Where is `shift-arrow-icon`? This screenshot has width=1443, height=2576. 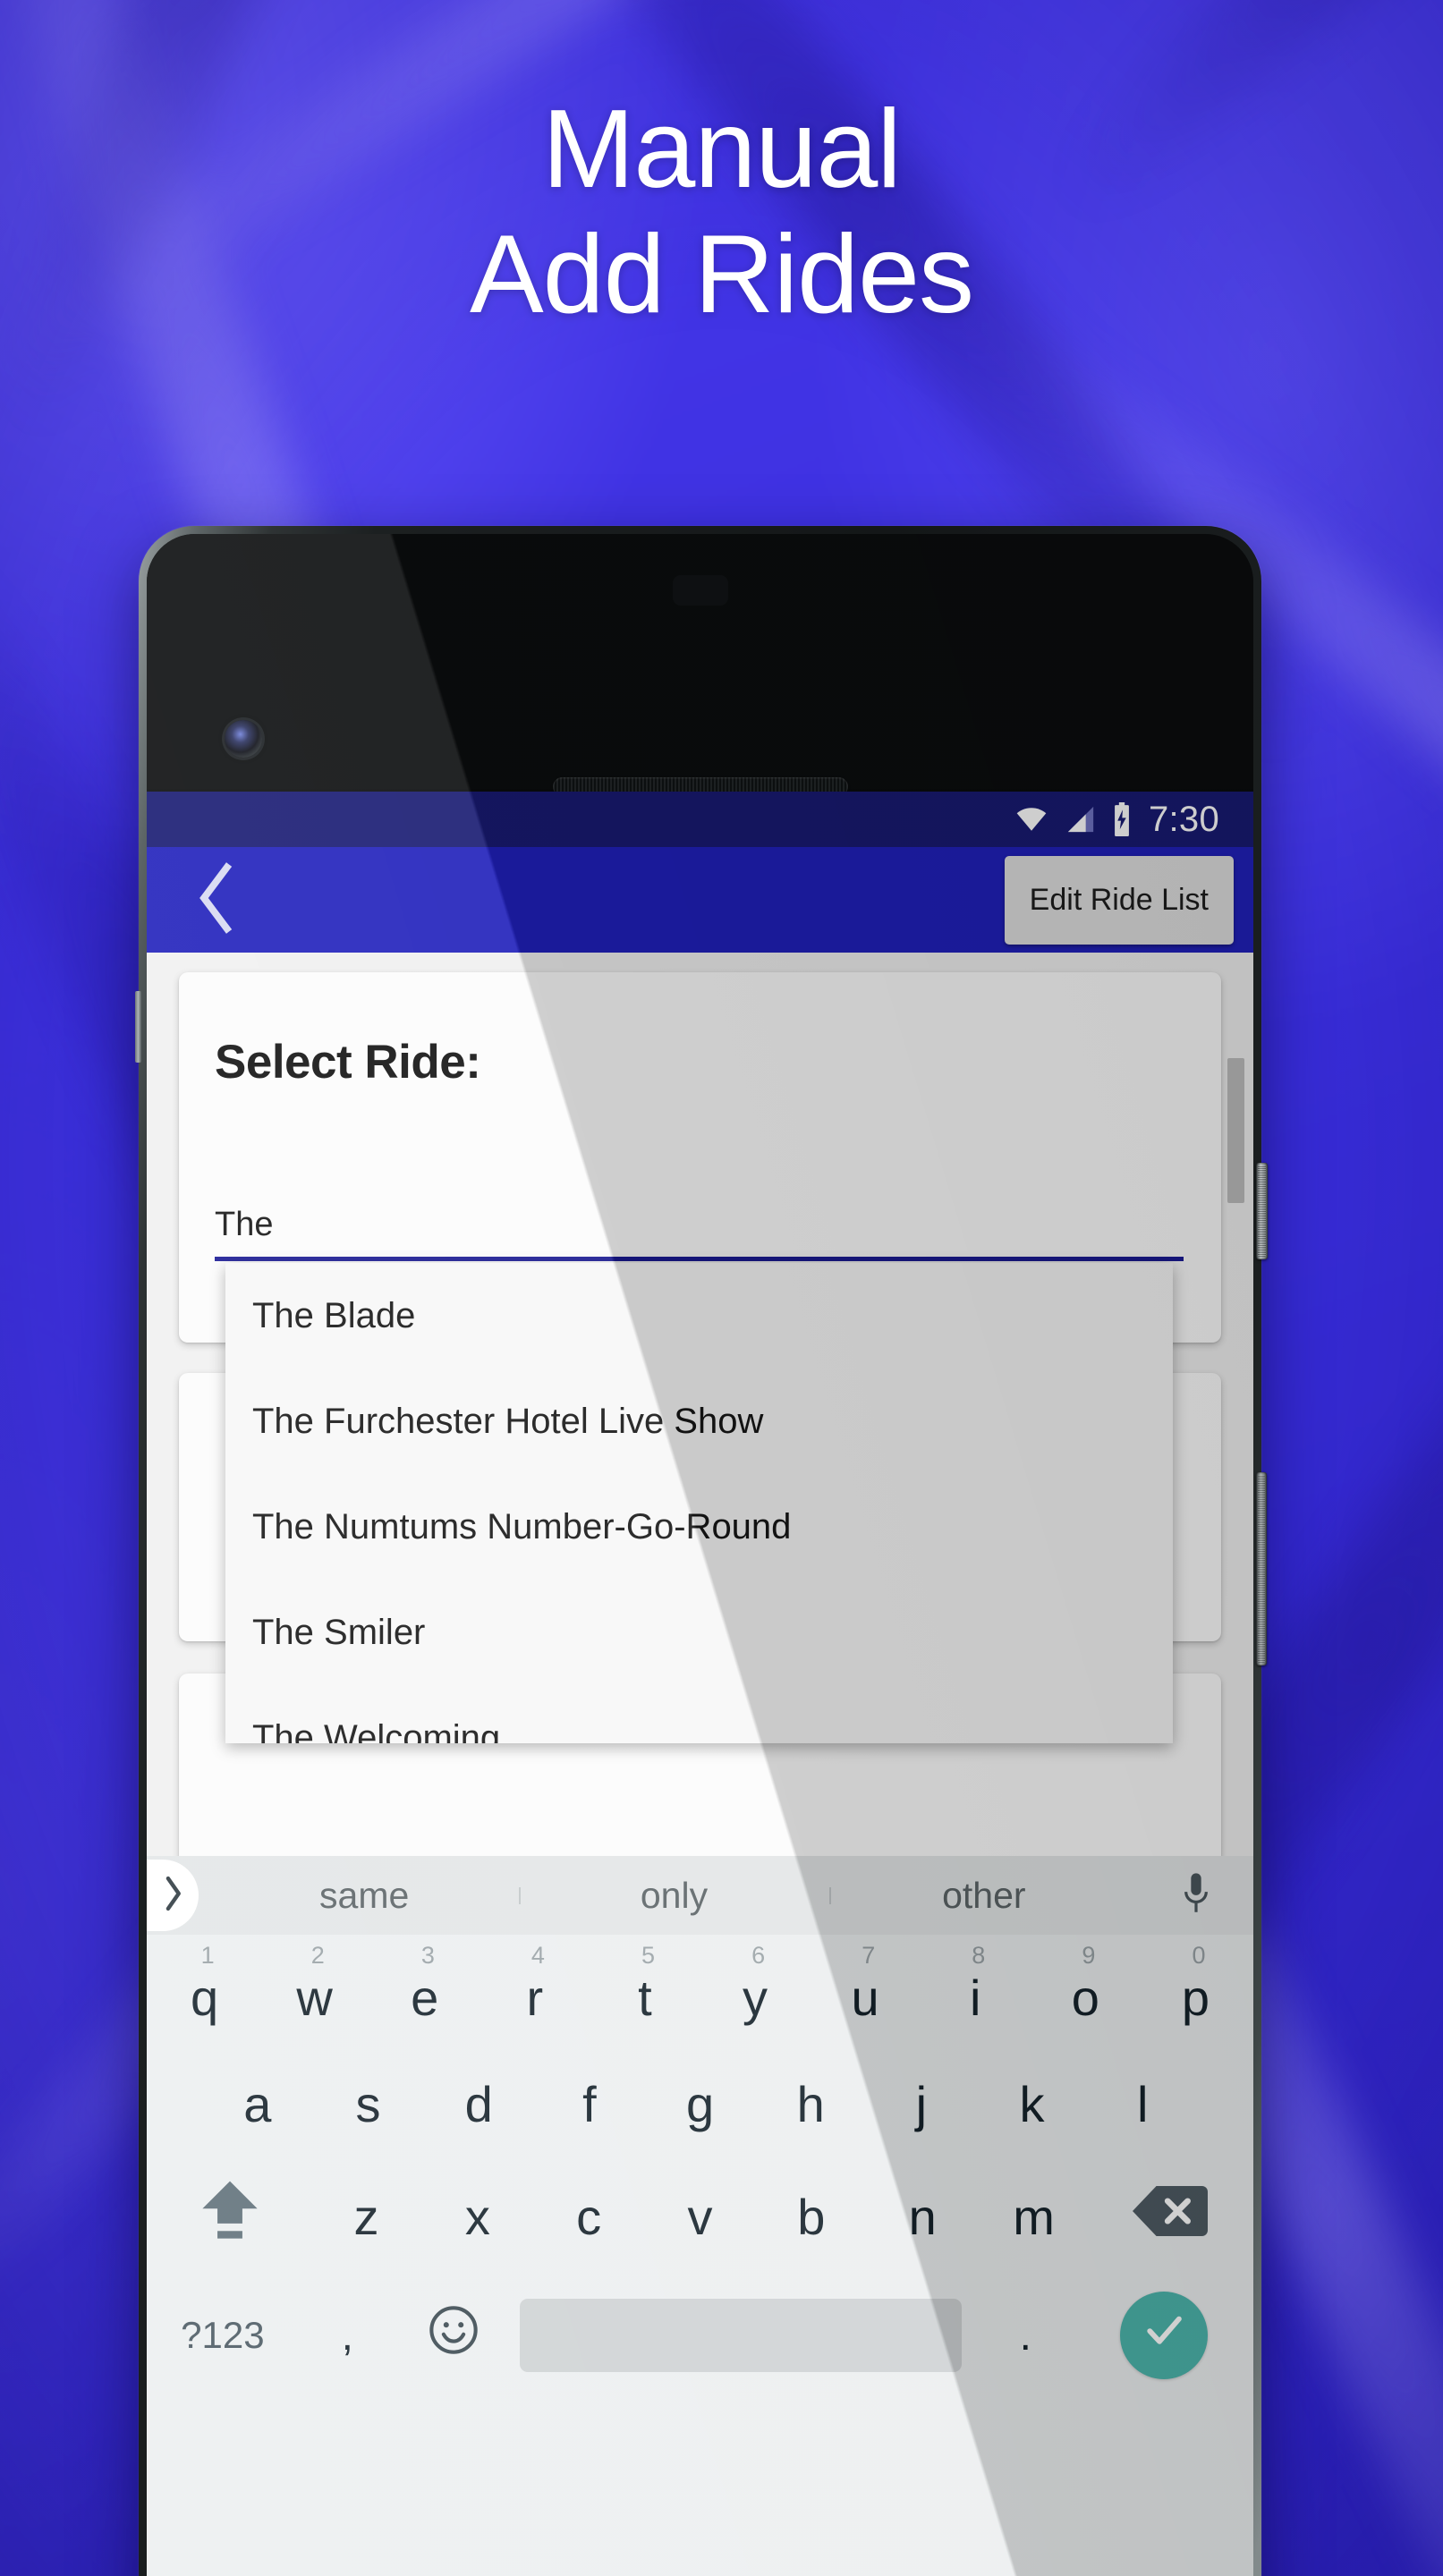 shift-arrow-icon is located at coordinates (230, 2217).